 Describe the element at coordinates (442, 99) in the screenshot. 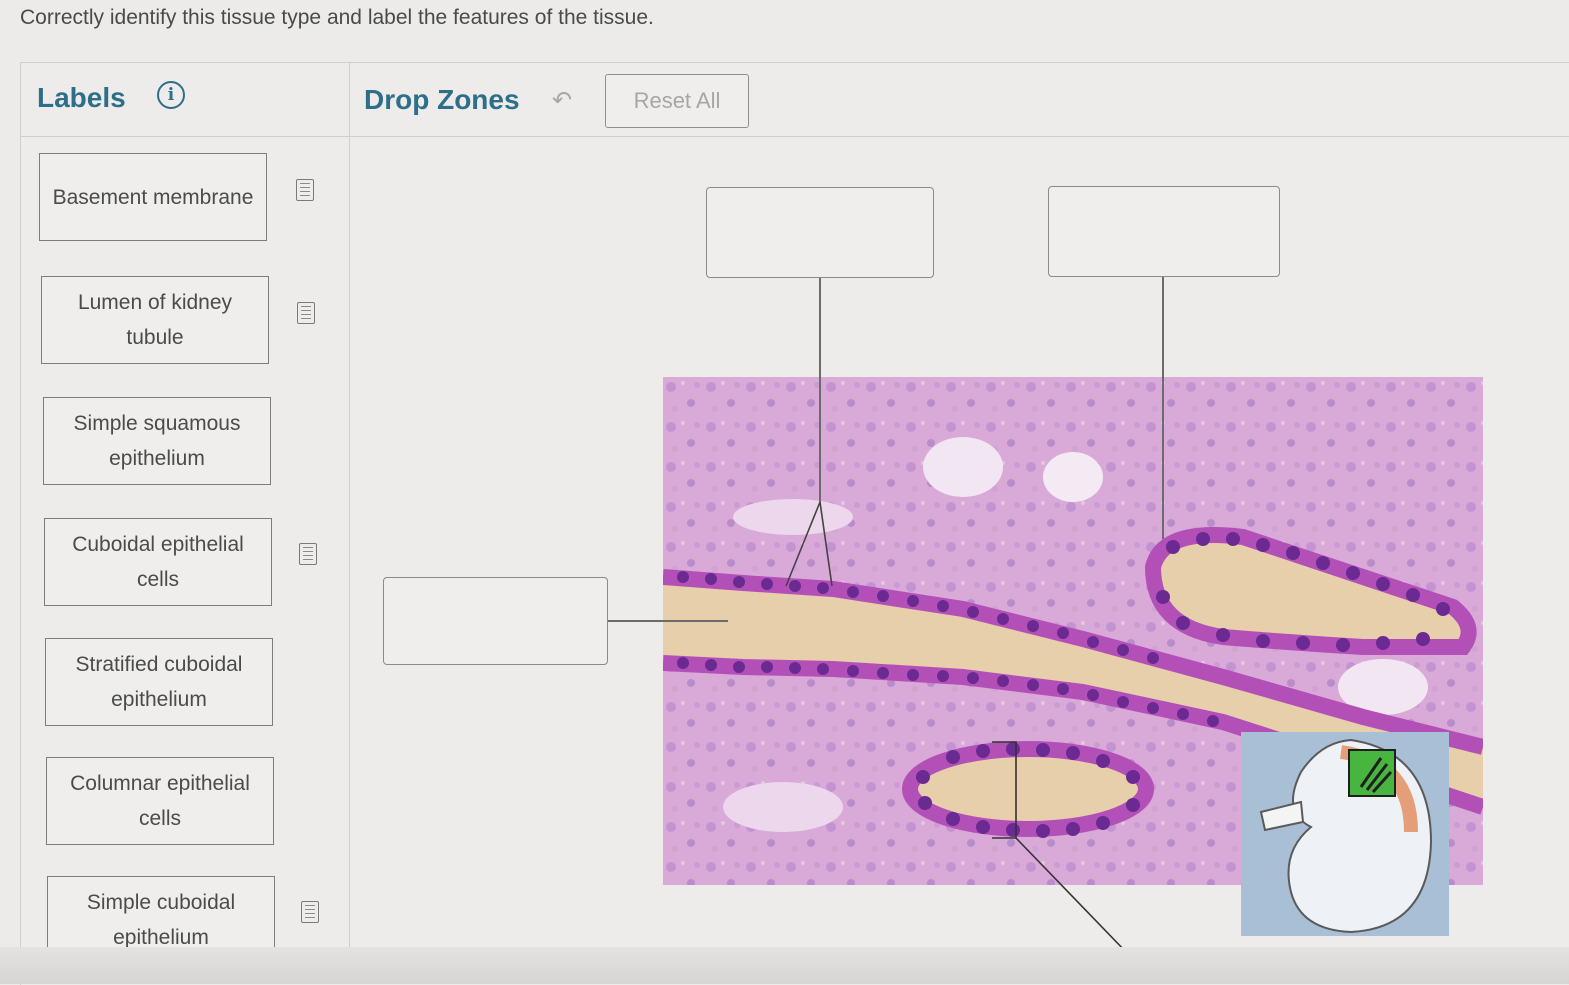

I see `drop-zones-title: Drop Zones` at that location.